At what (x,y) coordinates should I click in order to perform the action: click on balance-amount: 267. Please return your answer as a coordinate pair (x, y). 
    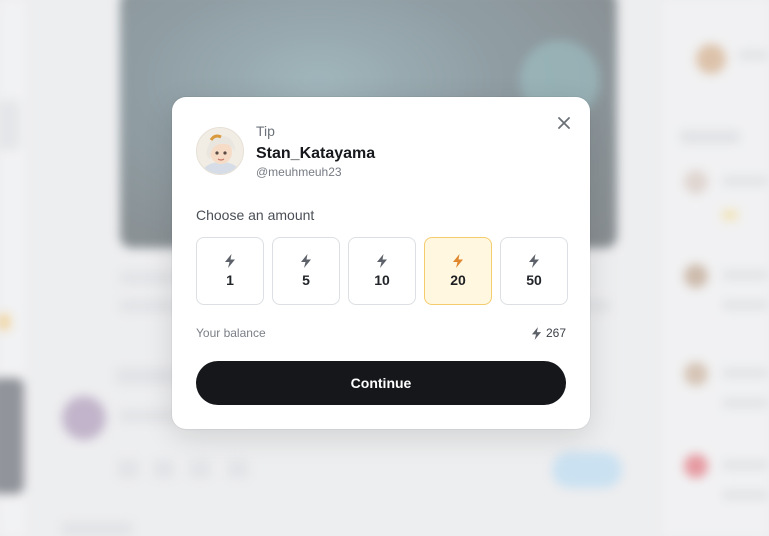
    Looking at the image, I should click on (555, 333).